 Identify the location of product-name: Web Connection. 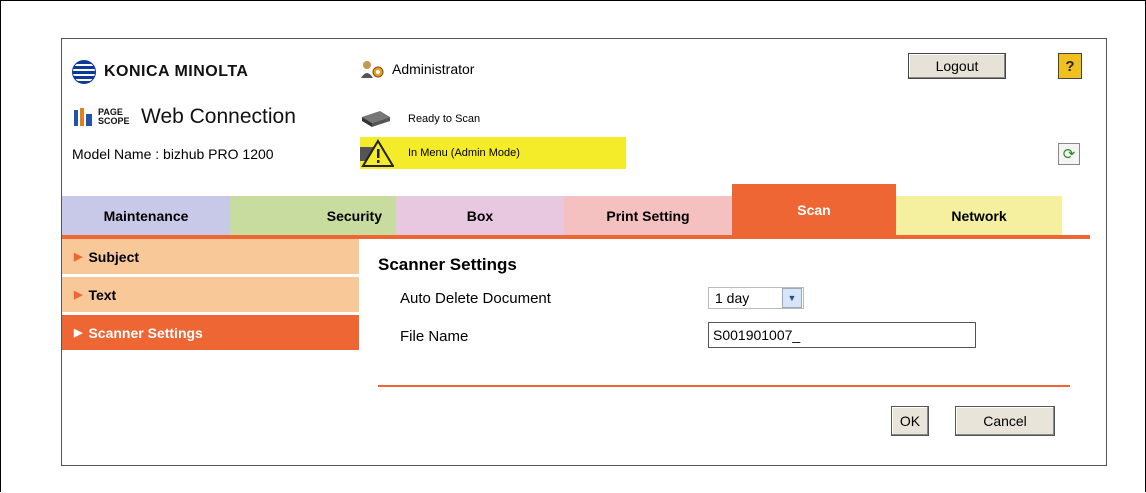
(218, 116).